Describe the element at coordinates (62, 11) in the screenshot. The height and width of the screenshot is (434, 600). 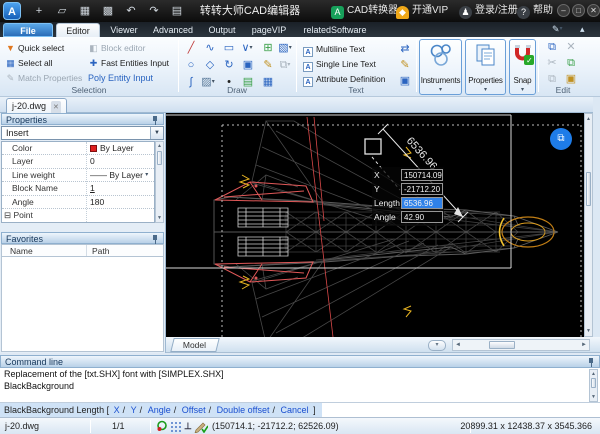
I see `open-file-icon: ▱` at that location.